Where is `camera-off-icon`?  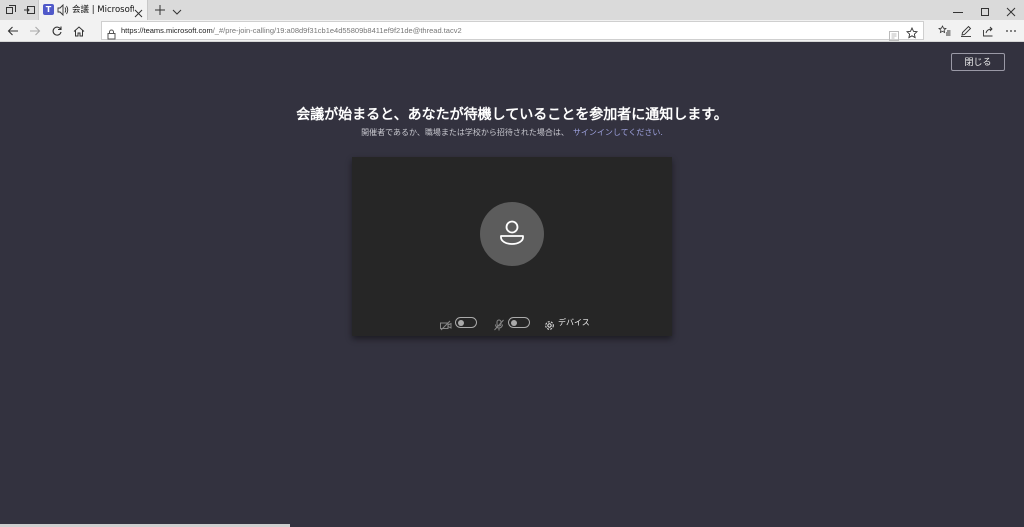
camera-off-icon is located at coordinates (446, 325).